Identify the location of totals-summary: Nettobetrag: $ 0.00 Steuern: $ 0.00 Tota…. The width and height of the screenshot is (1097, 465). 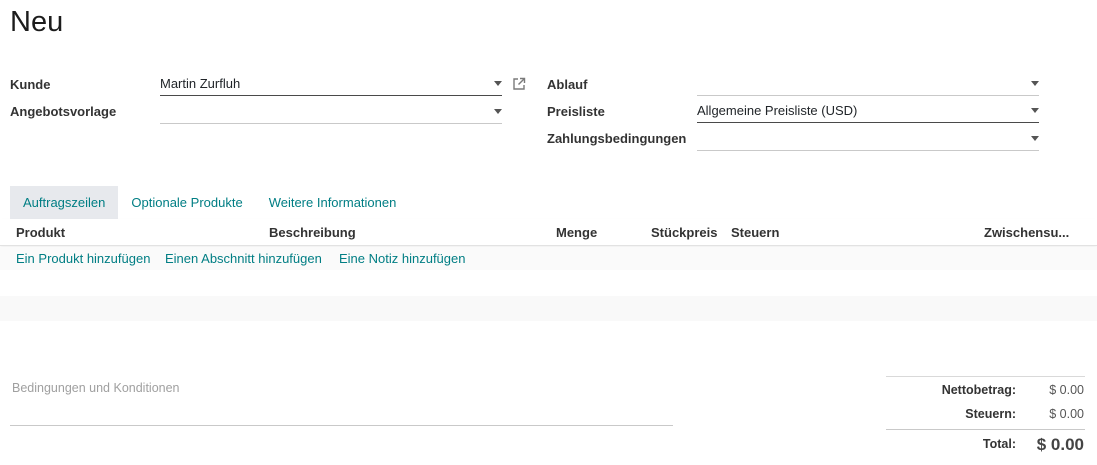
(985, 415).